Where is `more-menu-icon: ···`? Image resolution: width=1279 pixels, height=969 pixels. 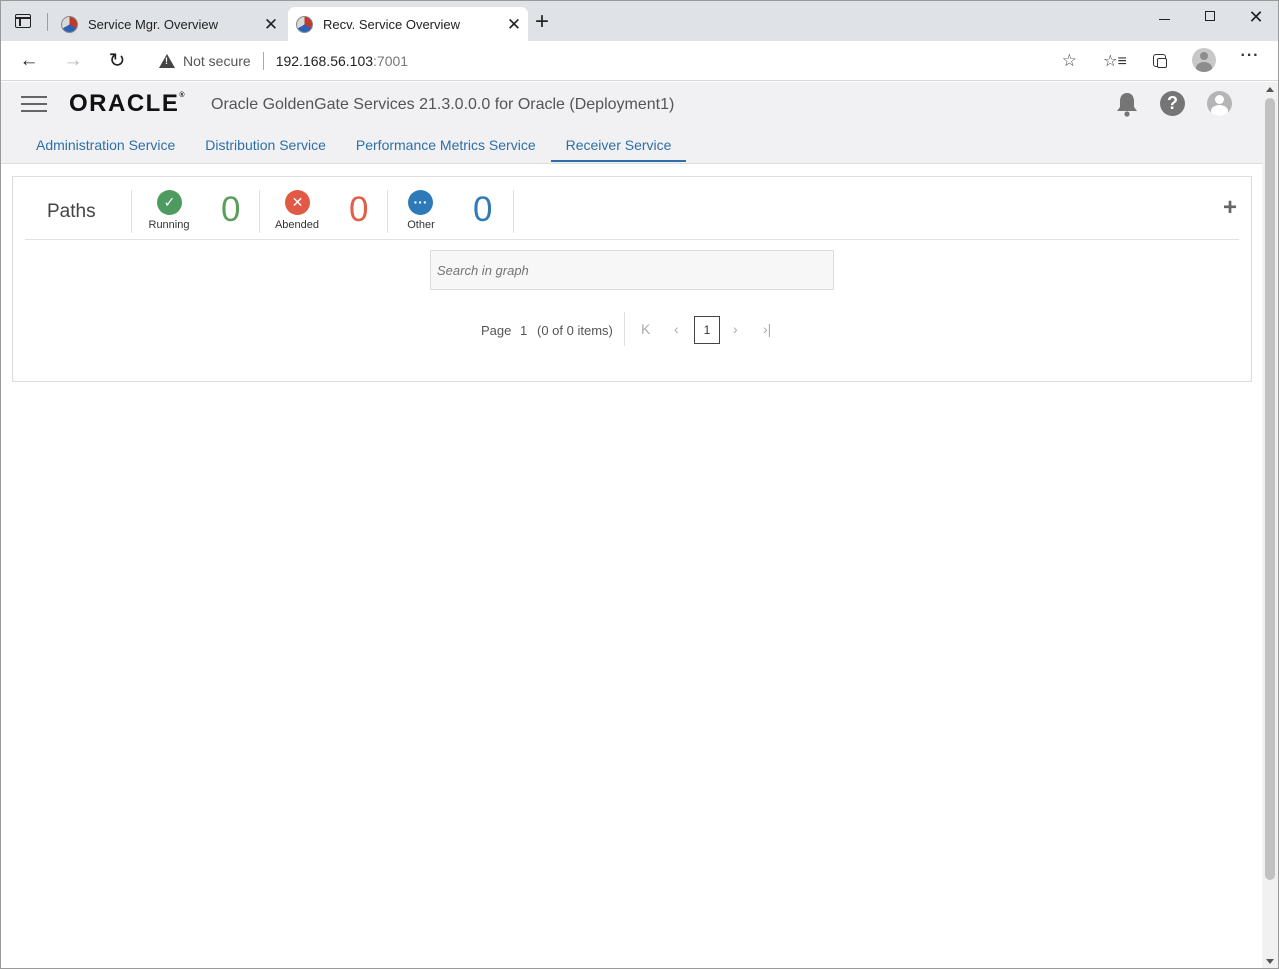
more-menu-icon: ··· is located at coordinates (1250, 57).